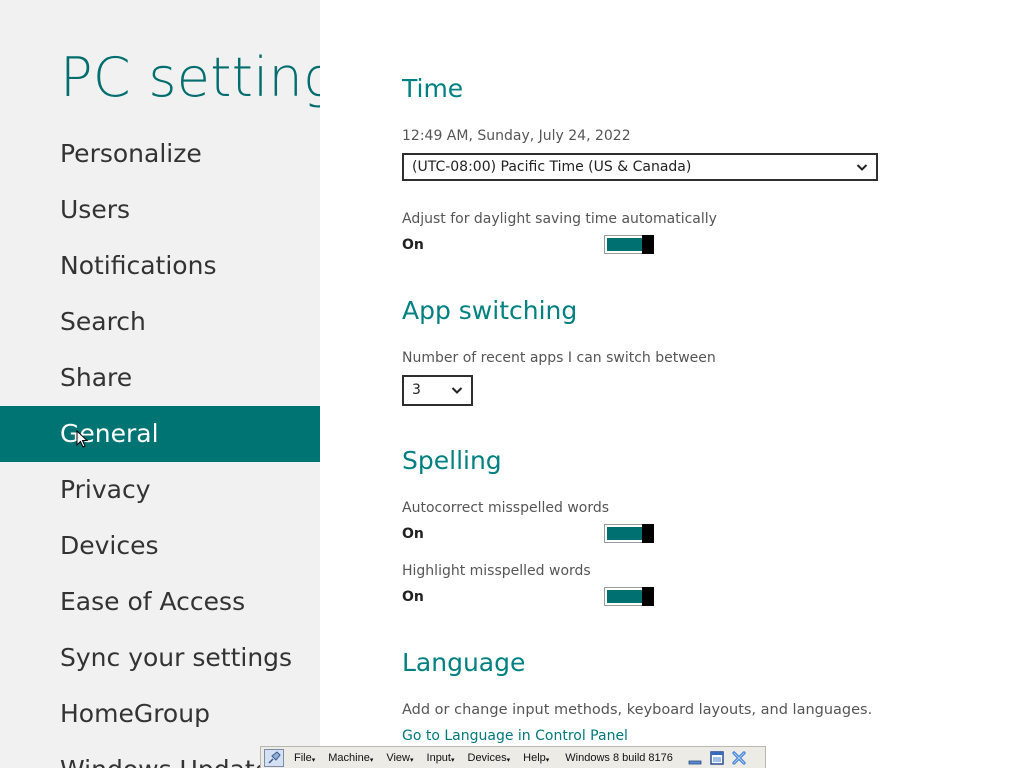  Describe the element at coordinates (619, 757) in the screenshot. I see `vm-title: Windows 8 build 8176` at that location.